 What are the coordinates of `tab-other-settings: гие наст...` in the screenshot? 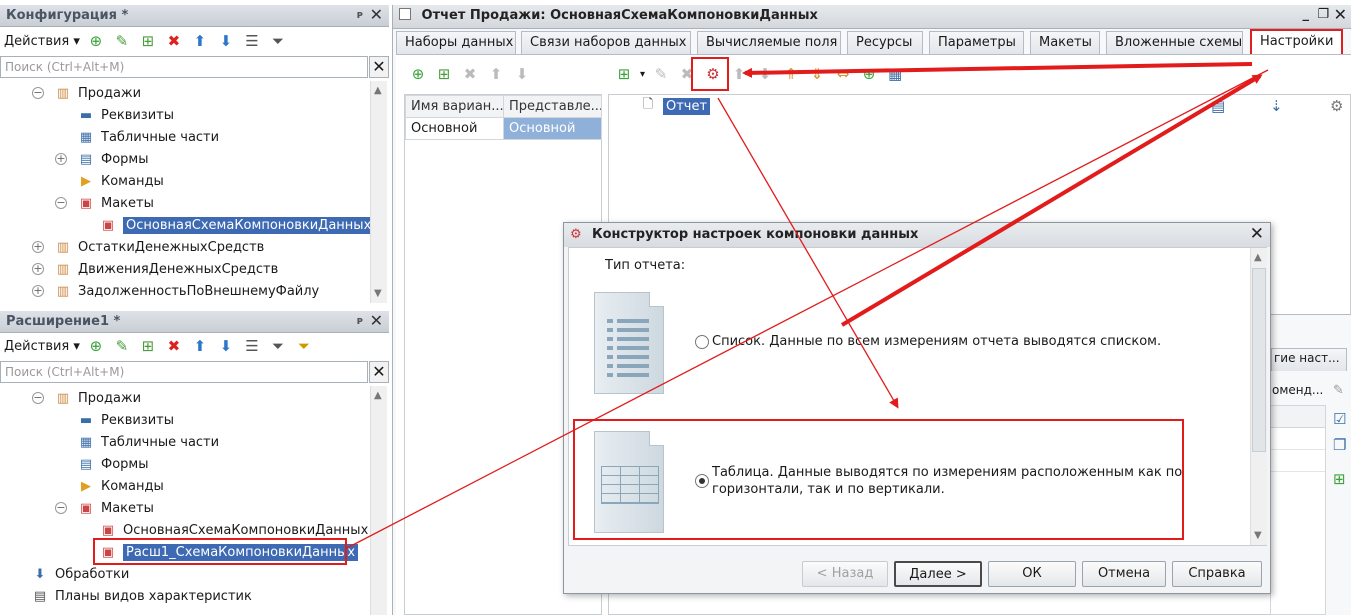 It's located at (1309, 359).